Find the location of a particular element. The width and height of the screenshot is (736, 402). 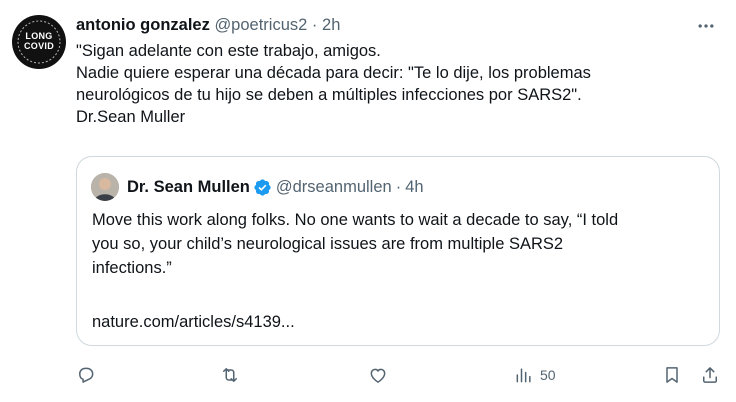

quote-header: Dr. Sean Mullen @drseanmullen · 4h is located at coordinates (275, 187).